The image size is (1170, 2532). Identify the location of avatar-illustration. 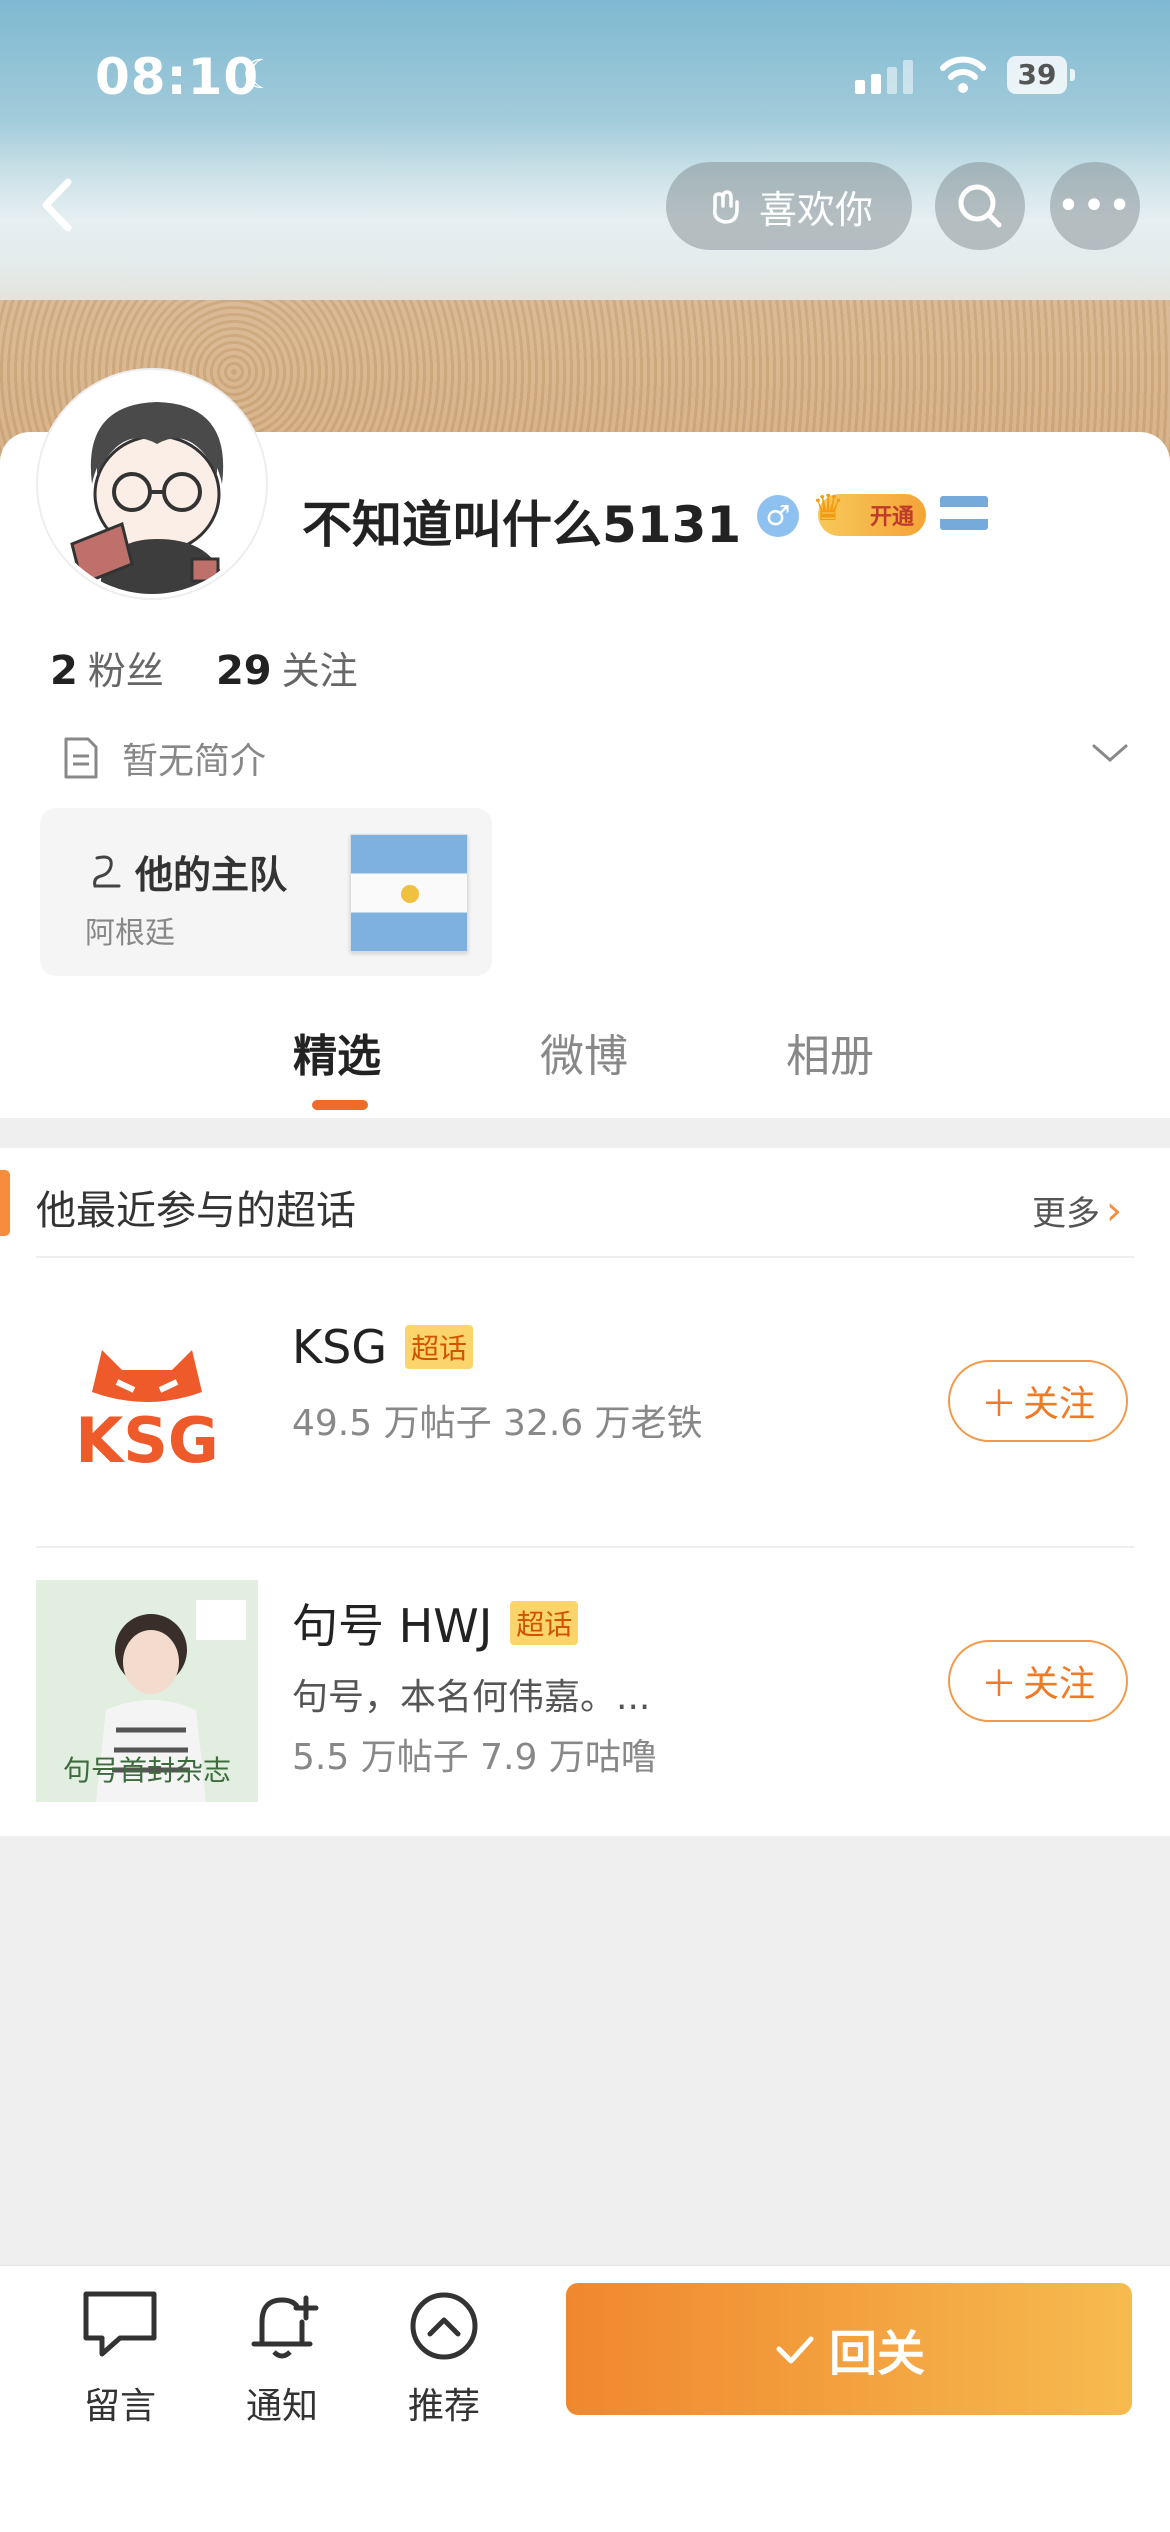
(152, 484).